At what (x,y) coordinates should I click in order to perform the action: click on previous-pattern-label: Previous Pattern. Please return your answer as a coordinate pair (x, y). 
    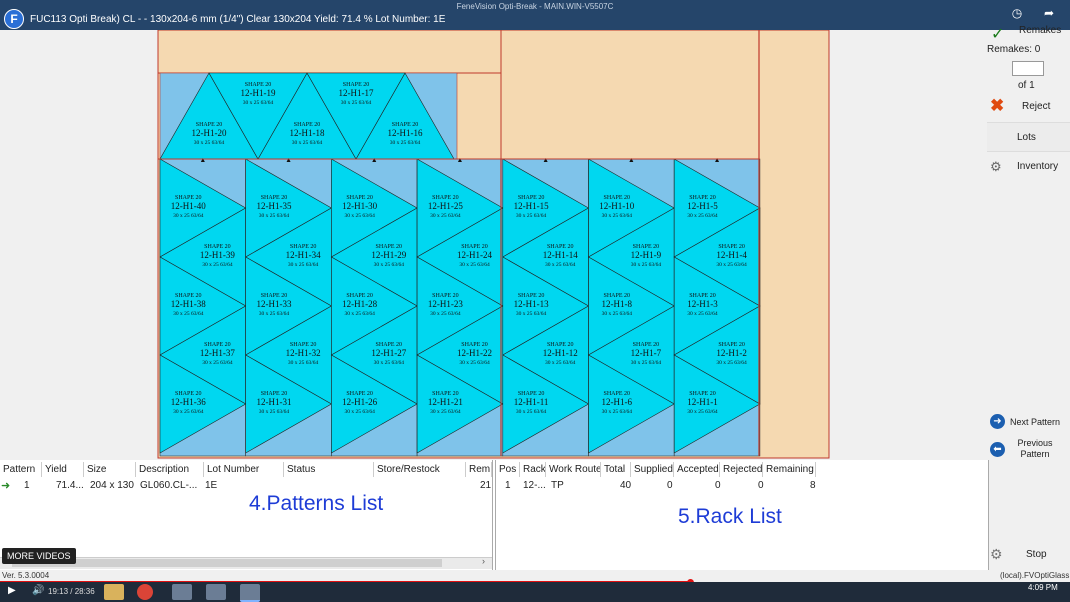
    Looking at the image, I should click on (1035, 448).